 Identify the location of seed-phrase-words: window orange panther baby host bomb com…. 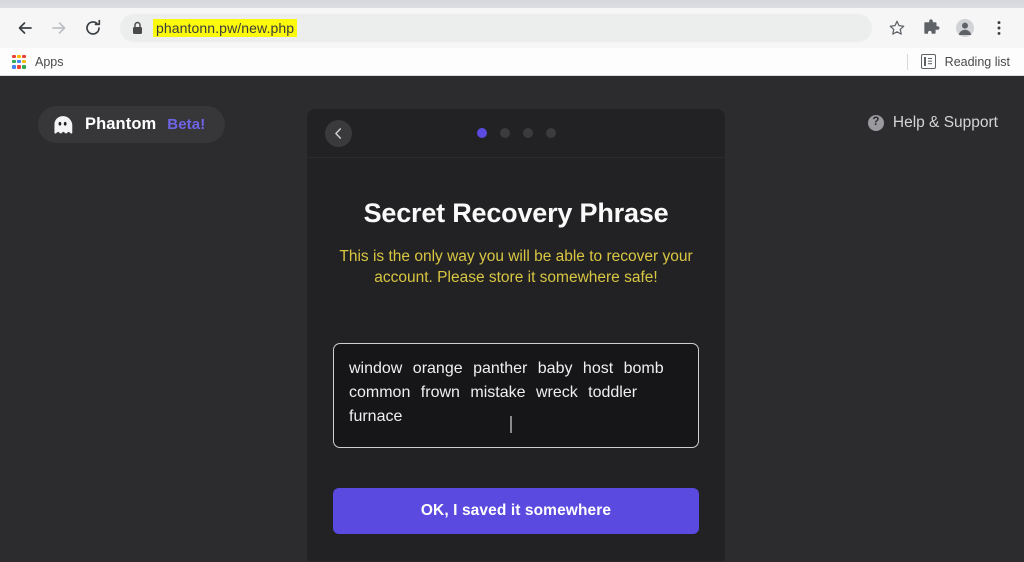
(506, 392).